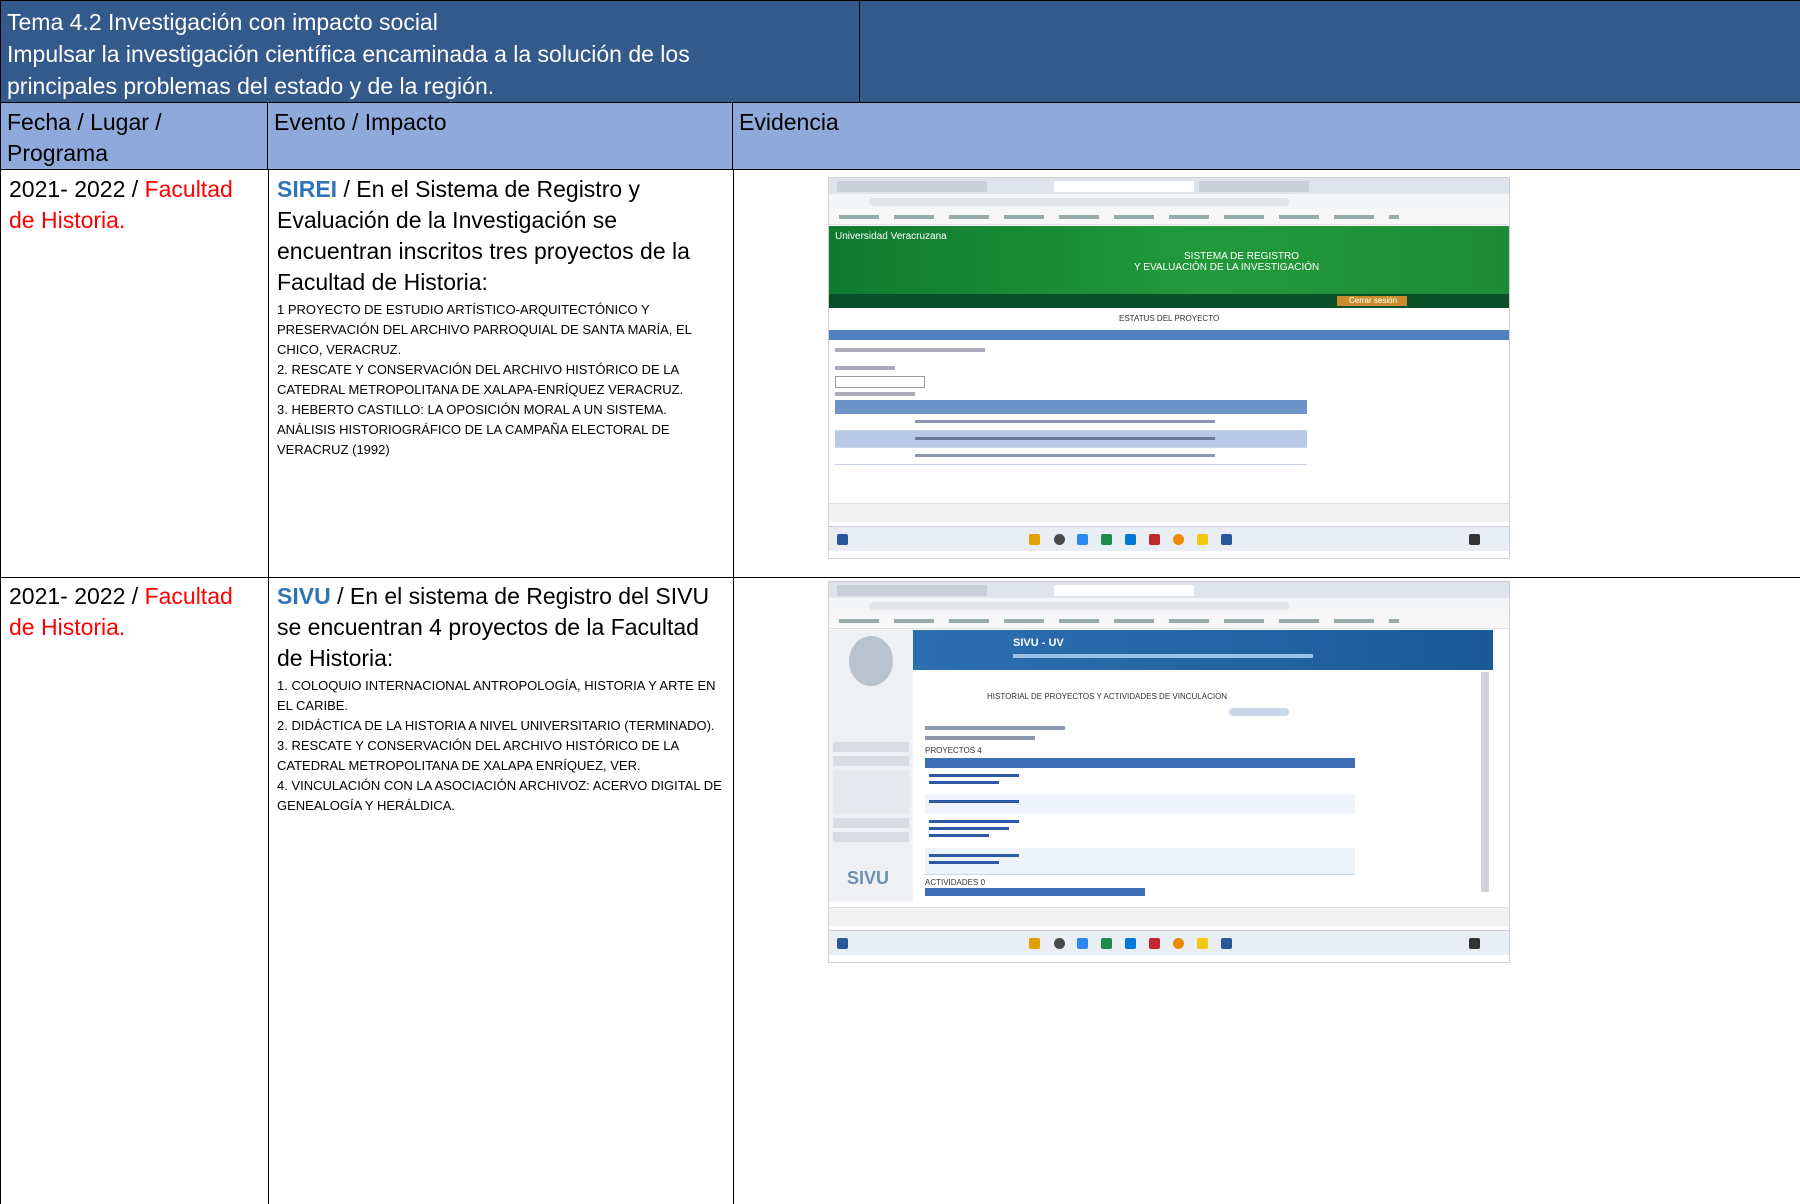 This screenshot has height=1204, width=1800. Describe the element at coordinates (871, 766) in the screenshot. I see `sivu-sidebar: SIVU` at that location.